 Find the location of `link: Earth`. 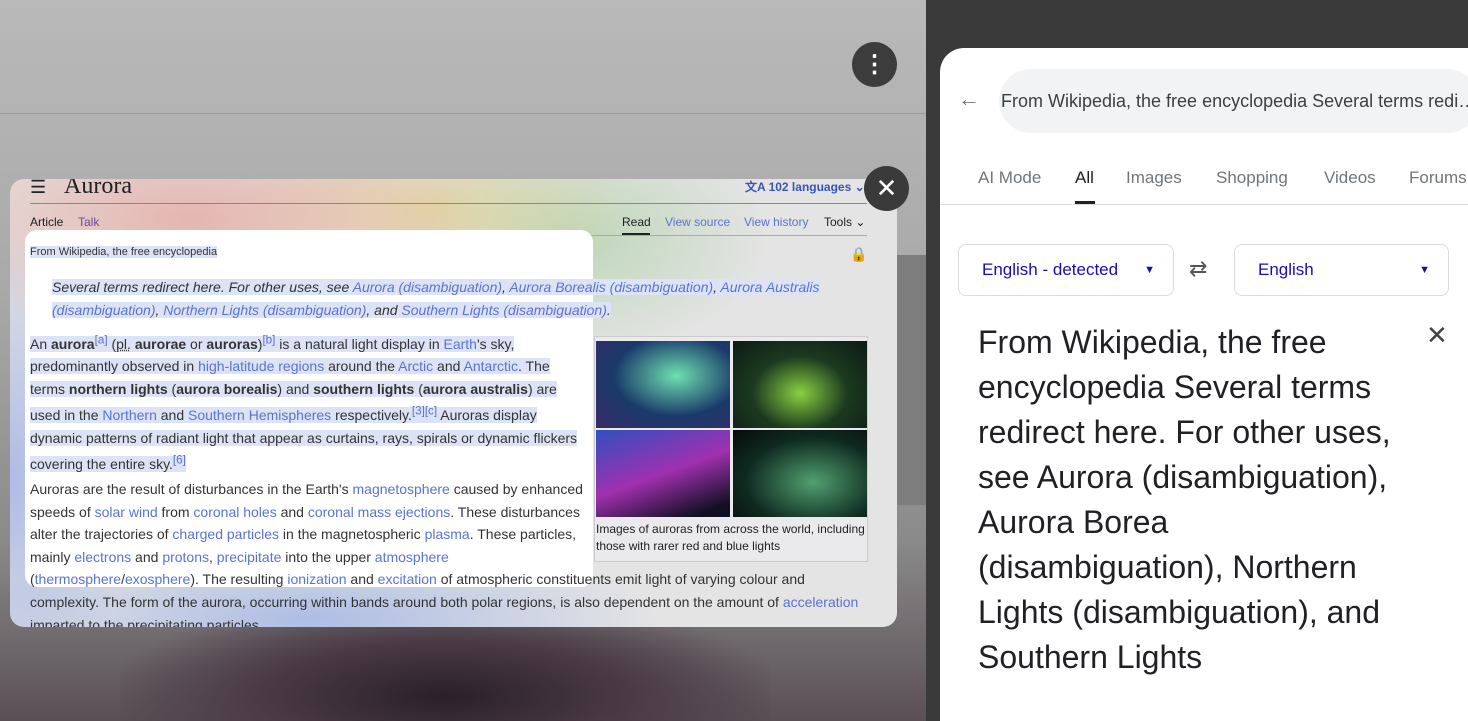

link: Earth is located at coordinates (460, 344).